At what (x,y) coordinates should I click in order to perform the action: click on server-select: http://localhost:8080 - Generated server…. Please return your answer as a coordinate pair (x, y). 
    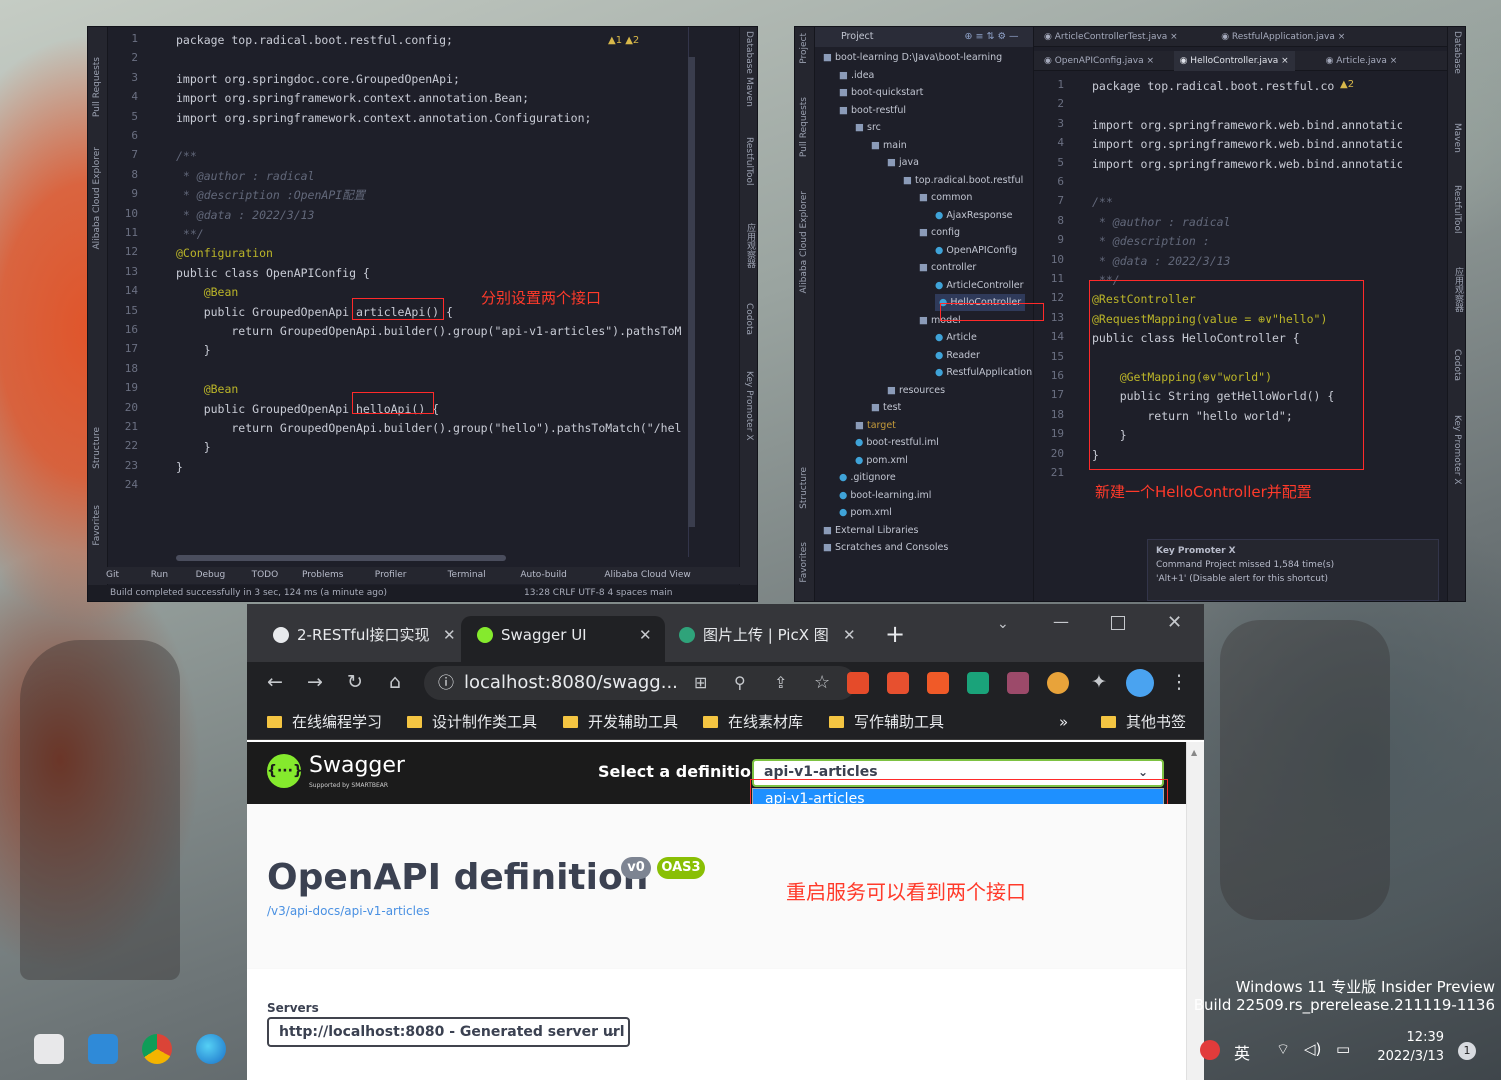
    Looking at the image, I should click on (448, 1032).